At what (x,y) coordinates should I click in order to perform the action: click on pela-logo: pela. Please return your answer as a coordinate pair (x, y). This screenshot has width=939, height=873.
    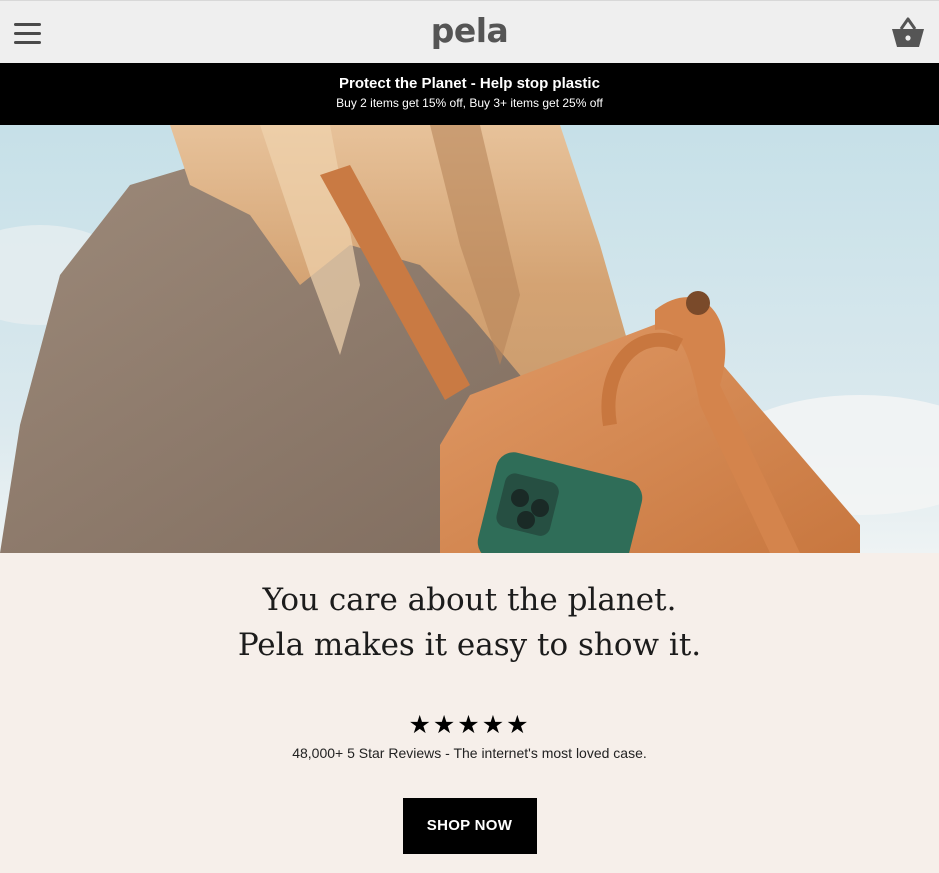
    Looking at the image, I should click on (469, 31).